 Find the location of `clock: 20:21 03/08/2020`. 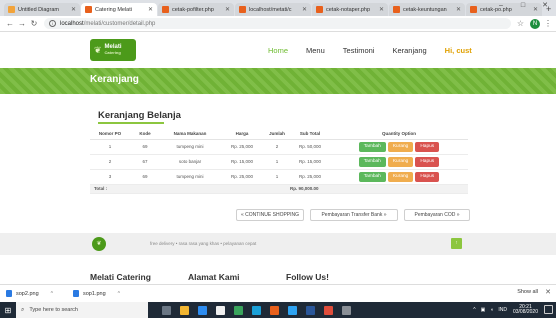

clock: 20:21 03/08/2020 is located at coordinates (525, 310).